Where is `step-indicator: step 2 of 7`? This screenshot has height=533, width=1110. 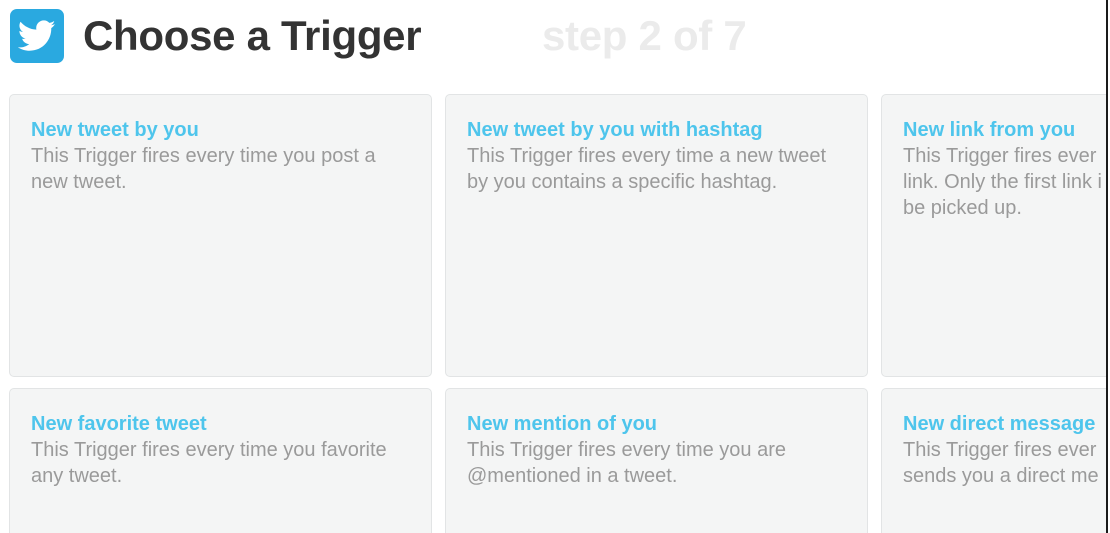 step-indicator: step 2 of 7 is located at coordinates (644, 35).